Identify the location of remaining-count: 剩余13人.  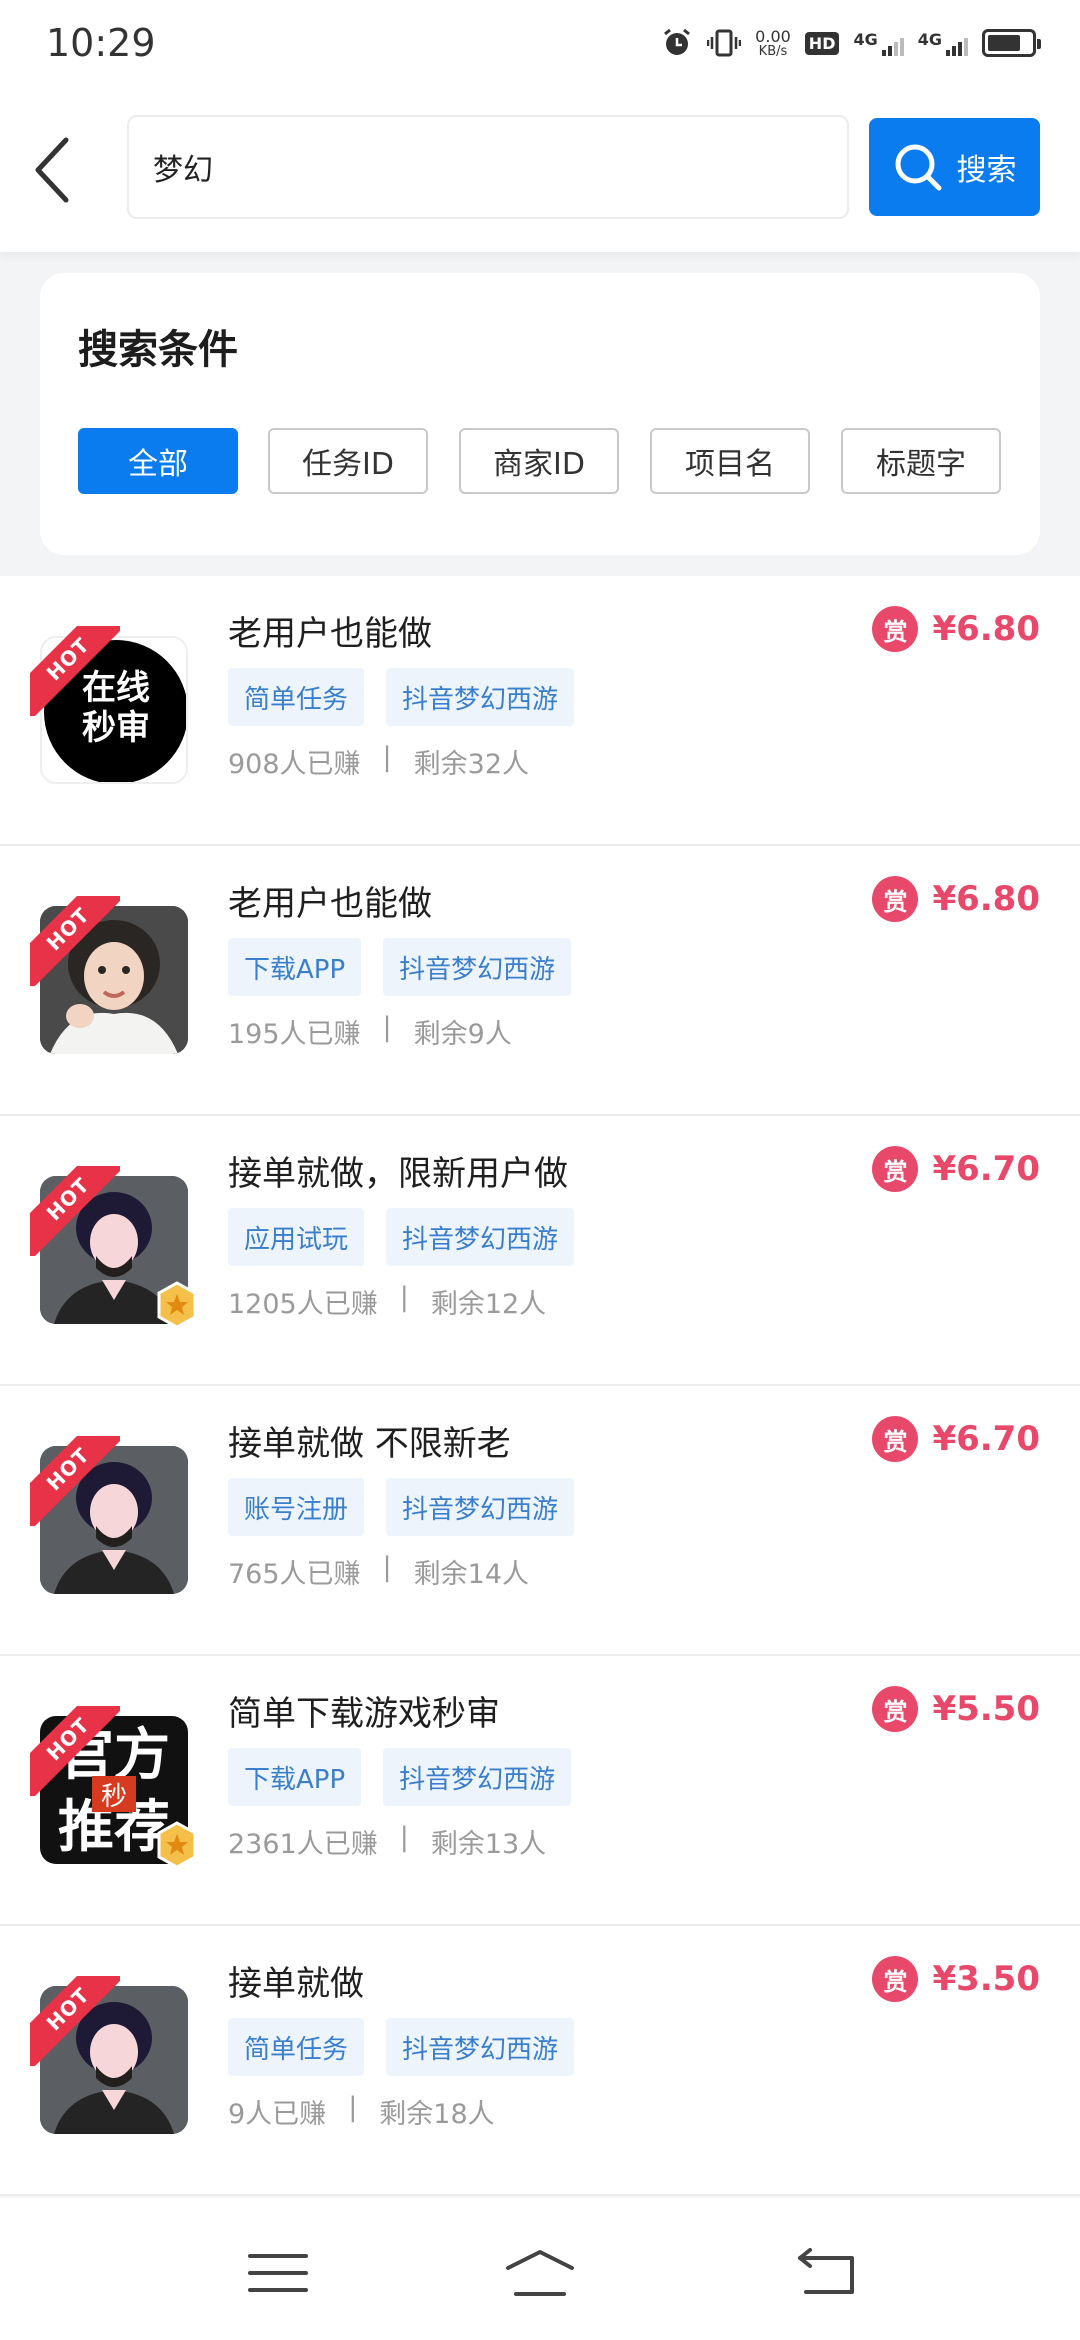
(488, 1844).